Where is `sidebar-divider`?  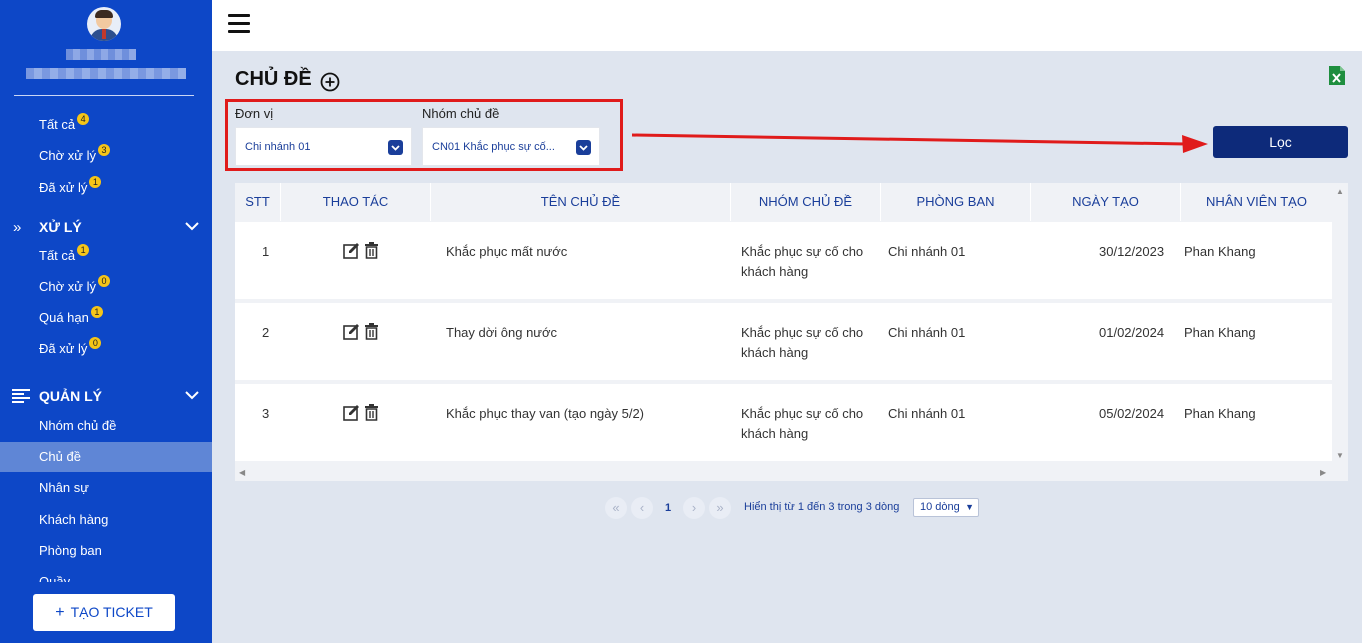 sidebar-divider is located at coordinates (104, 95).